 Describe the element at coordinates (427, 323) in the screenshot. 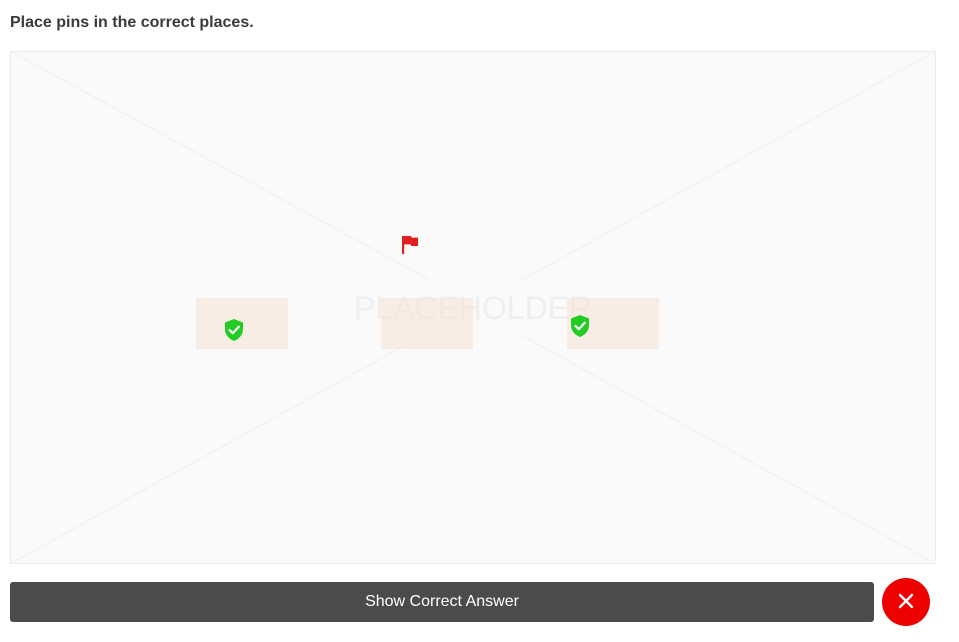

I see `drop-zone-center` at that location.